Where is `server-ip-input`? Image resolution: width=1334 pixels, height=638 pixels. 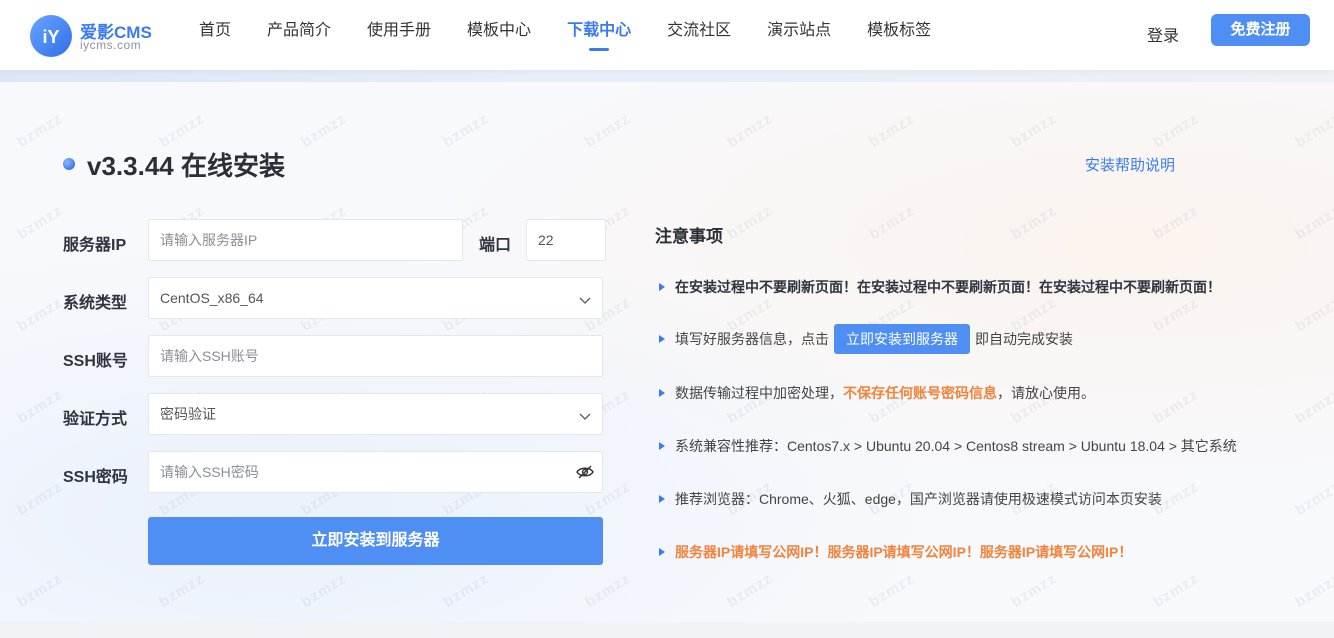 server-ip-input is located at coordinates (311, 240).